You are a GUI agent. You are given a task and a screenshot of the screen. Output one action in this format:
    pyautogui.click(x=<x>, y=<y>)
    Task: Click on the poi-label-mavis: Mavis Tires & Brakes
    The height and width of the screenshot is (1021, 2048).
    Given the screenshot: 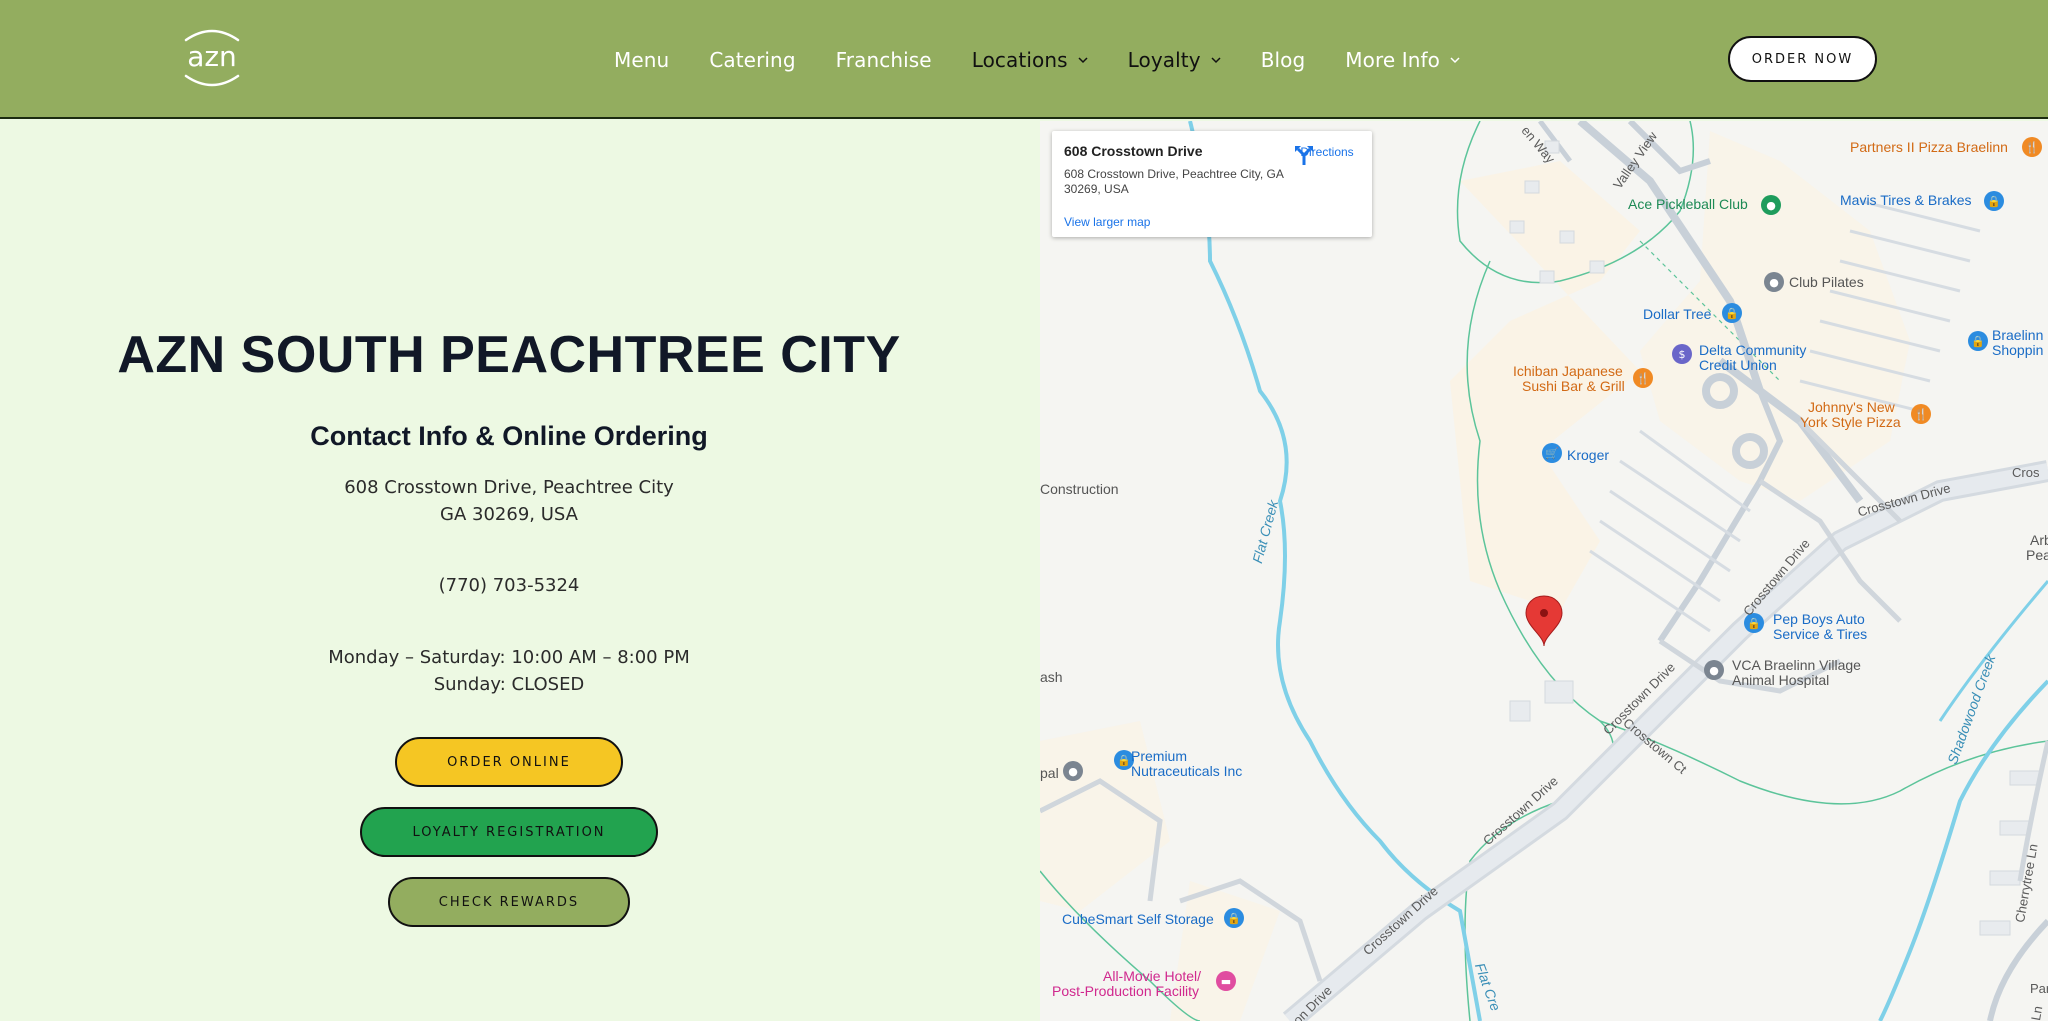 What is the action you would take?
    pyautogui.click(x=1905, y=200)
    